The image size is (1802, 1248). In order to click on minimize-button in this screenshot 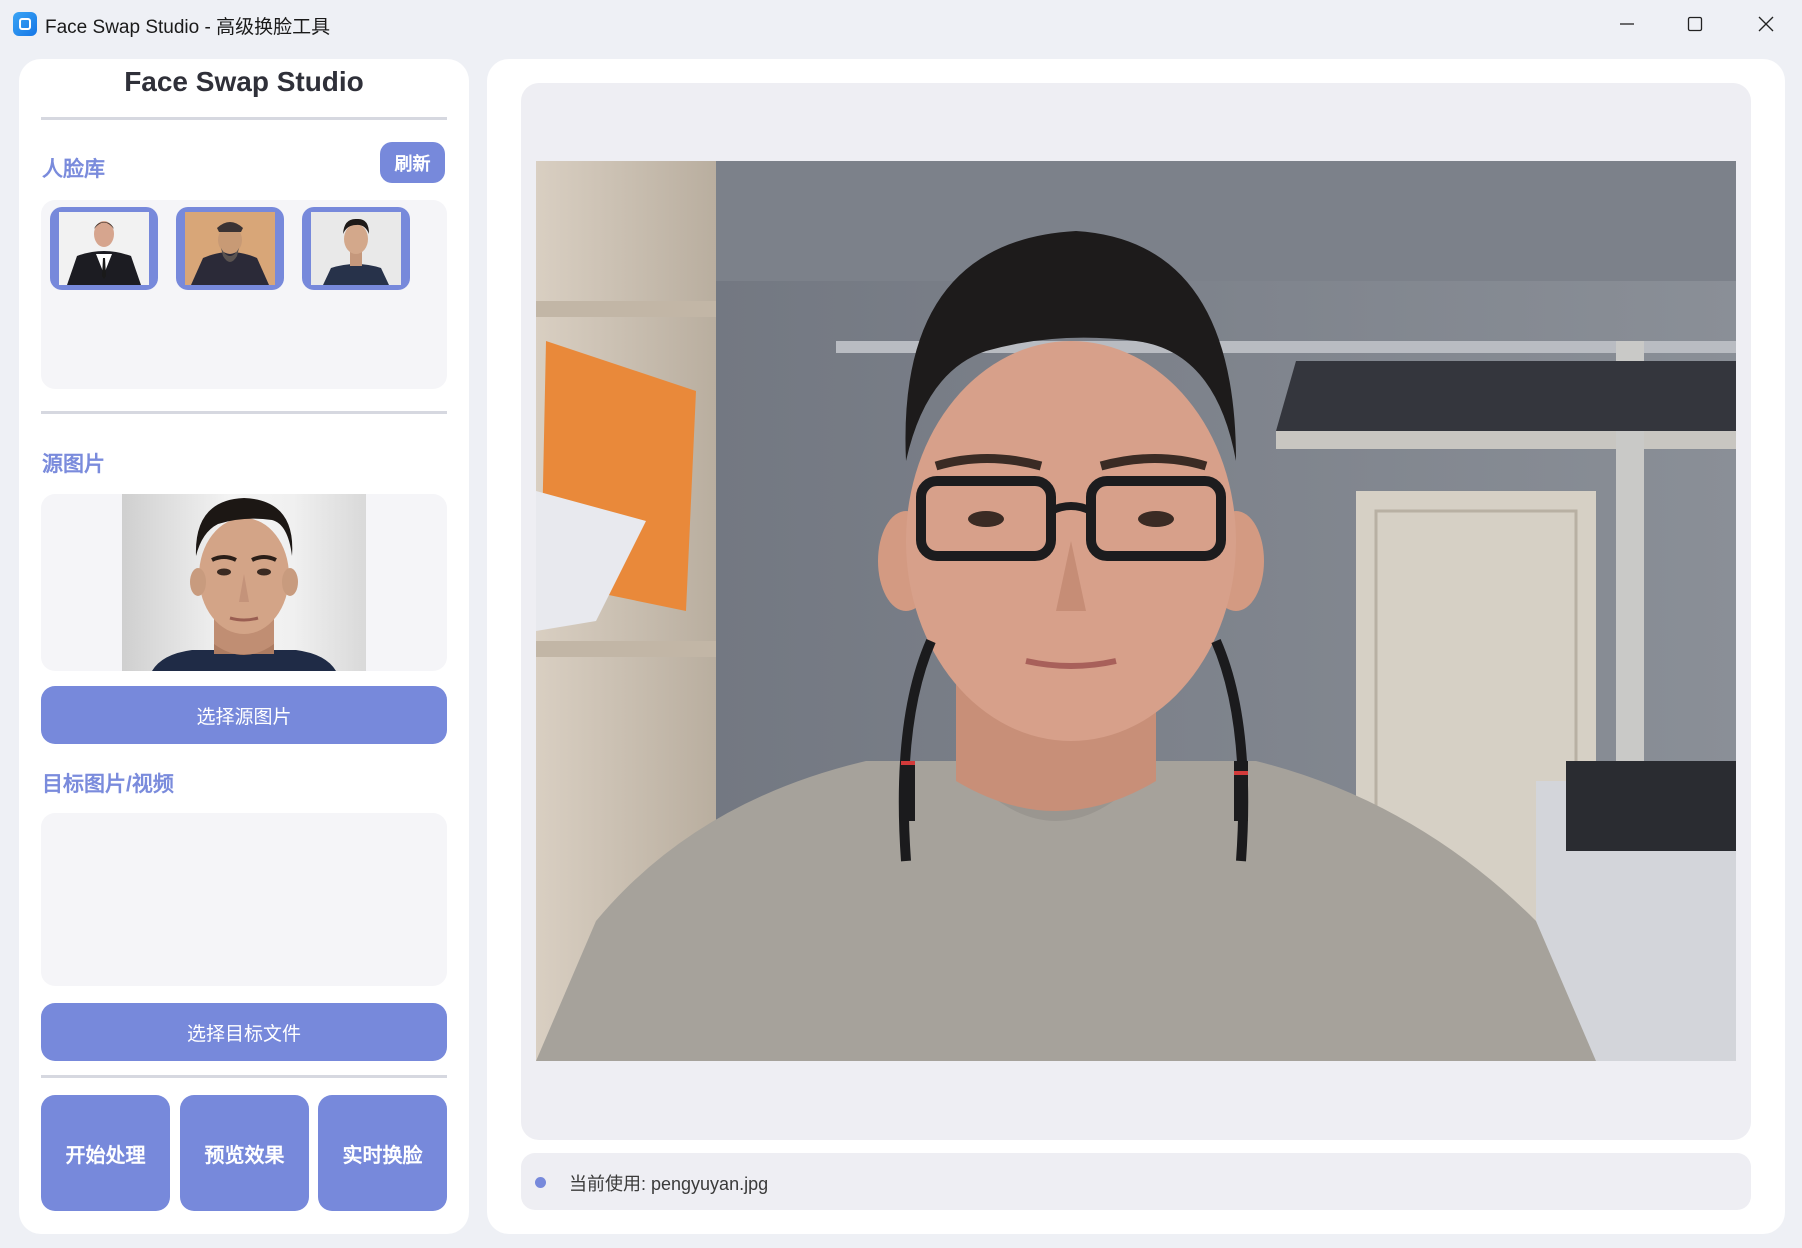, I will do `click(1626, 23)`.